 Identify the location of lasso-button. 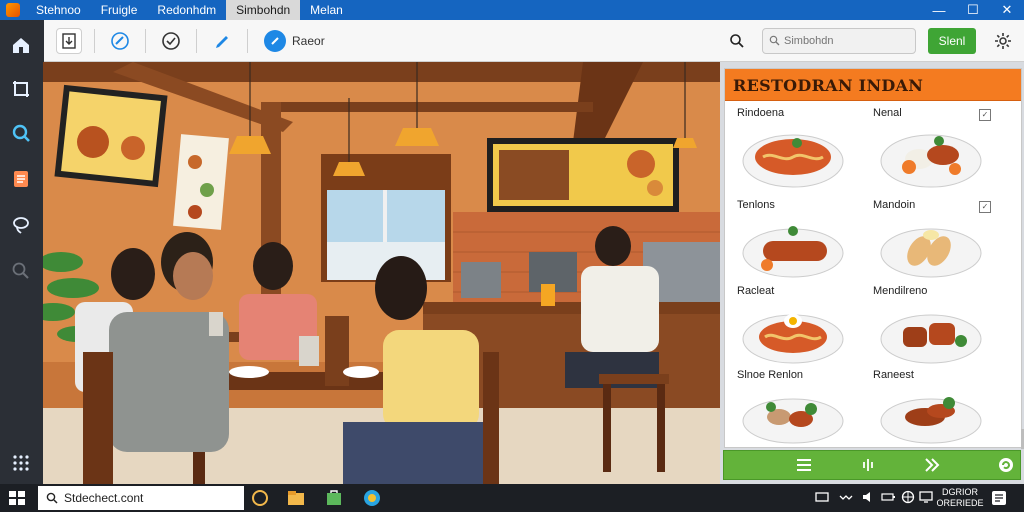
(21, 225).